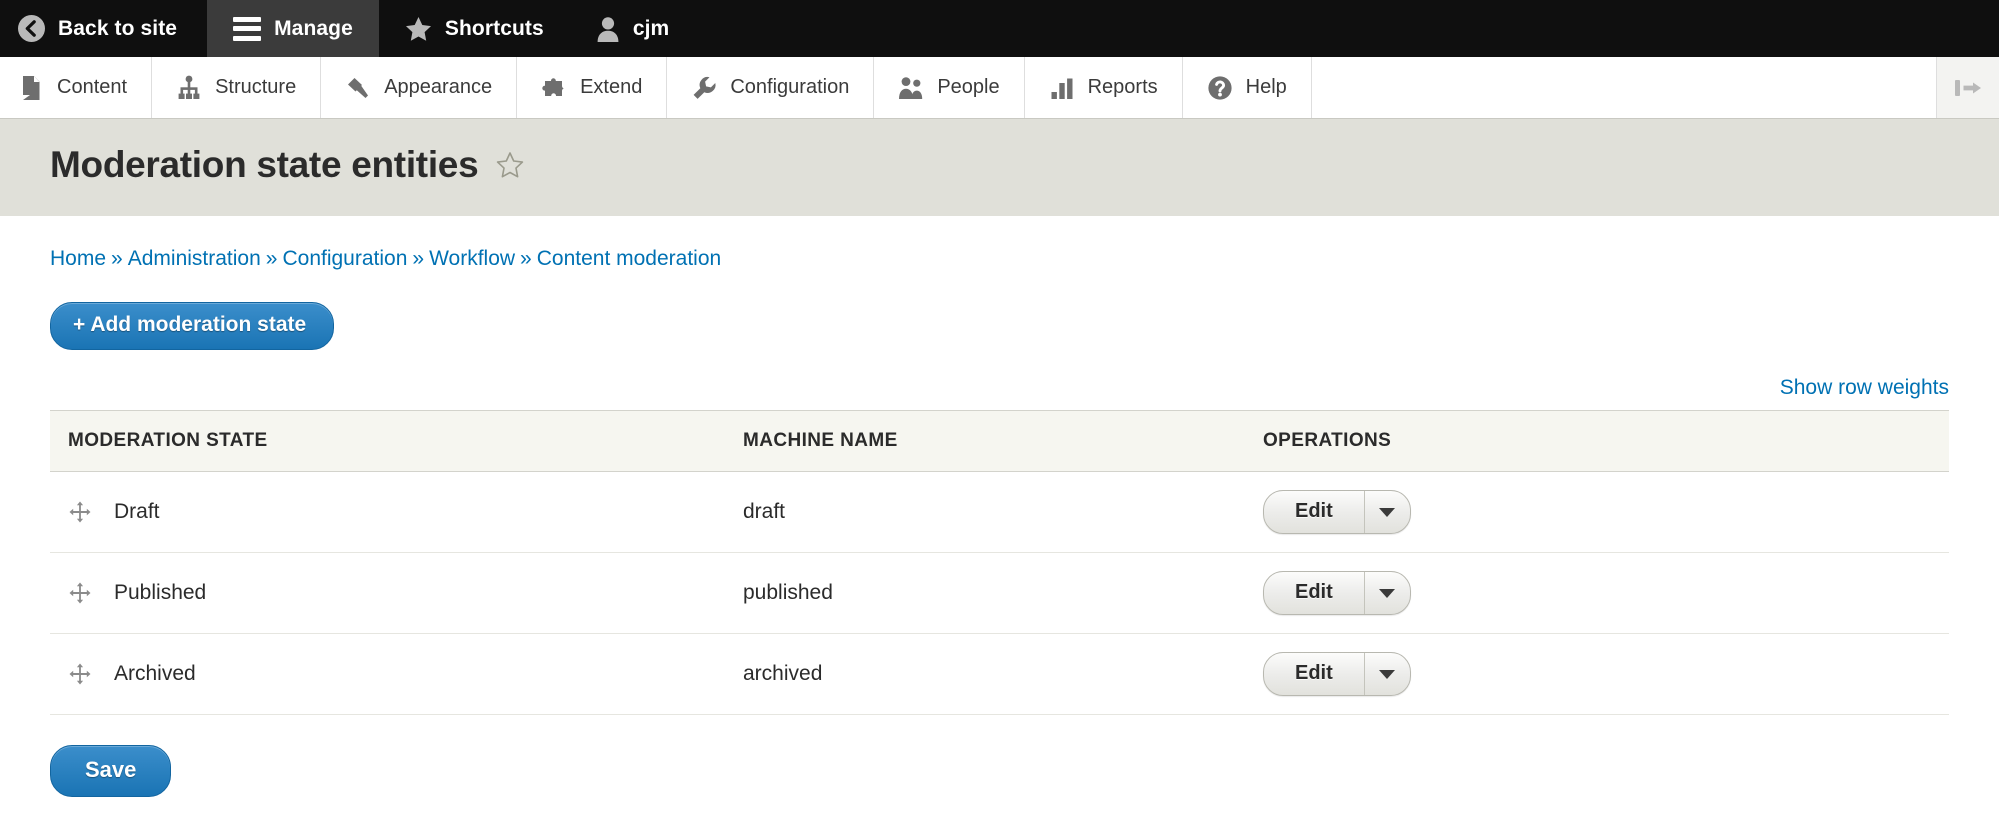 This screenshot has width=1999, height=837. I want to click on column-header-moderation-state: MODERATION STATE, so click(387, 441).